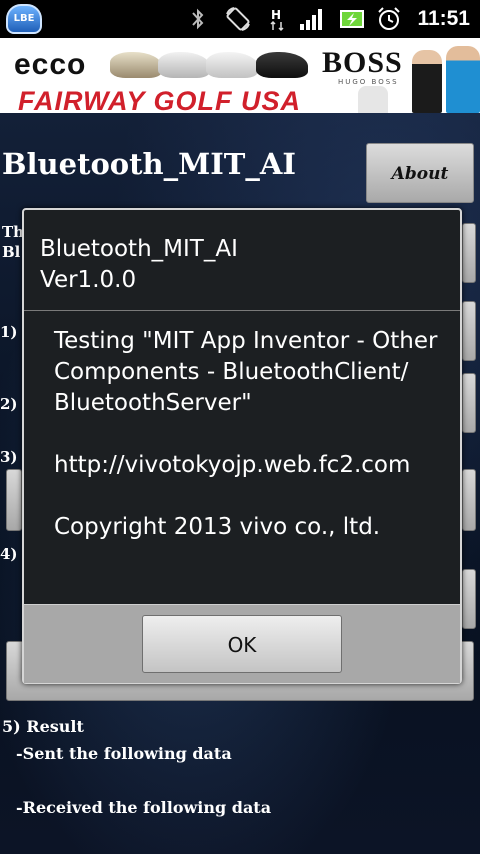  Describe the element at coordinates (24, 19) in the screenshot. I see `lbe-badge-icon: LBE` at that location.